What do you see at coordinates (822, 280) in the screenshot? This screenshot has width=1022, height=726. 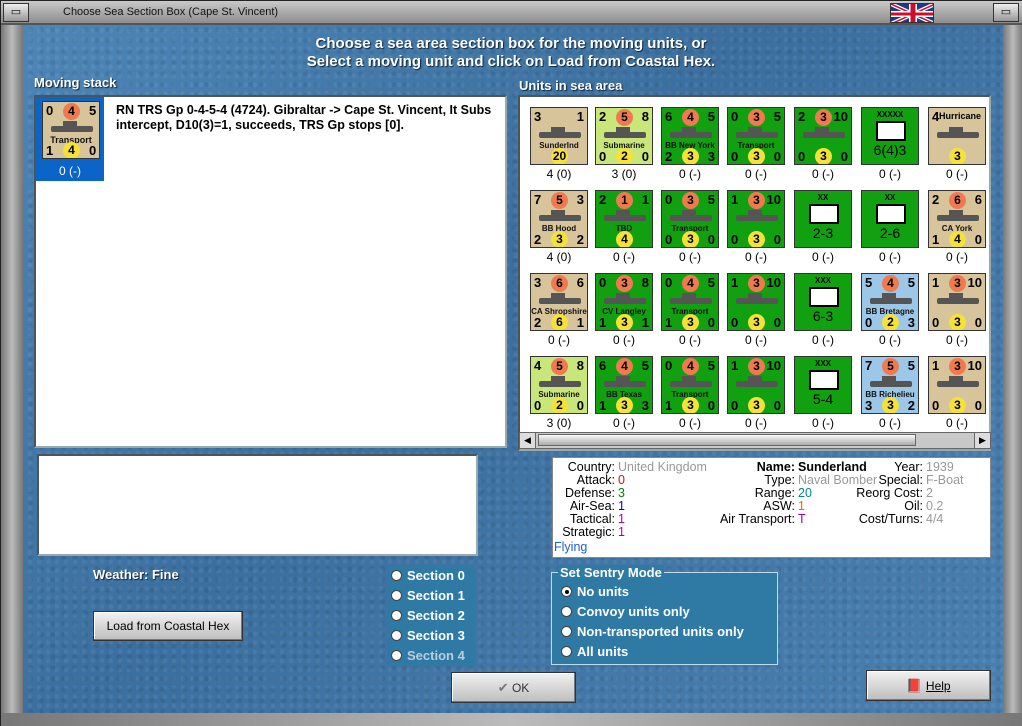 I see `unit-size: XXX` at bounding box center [822, 280].